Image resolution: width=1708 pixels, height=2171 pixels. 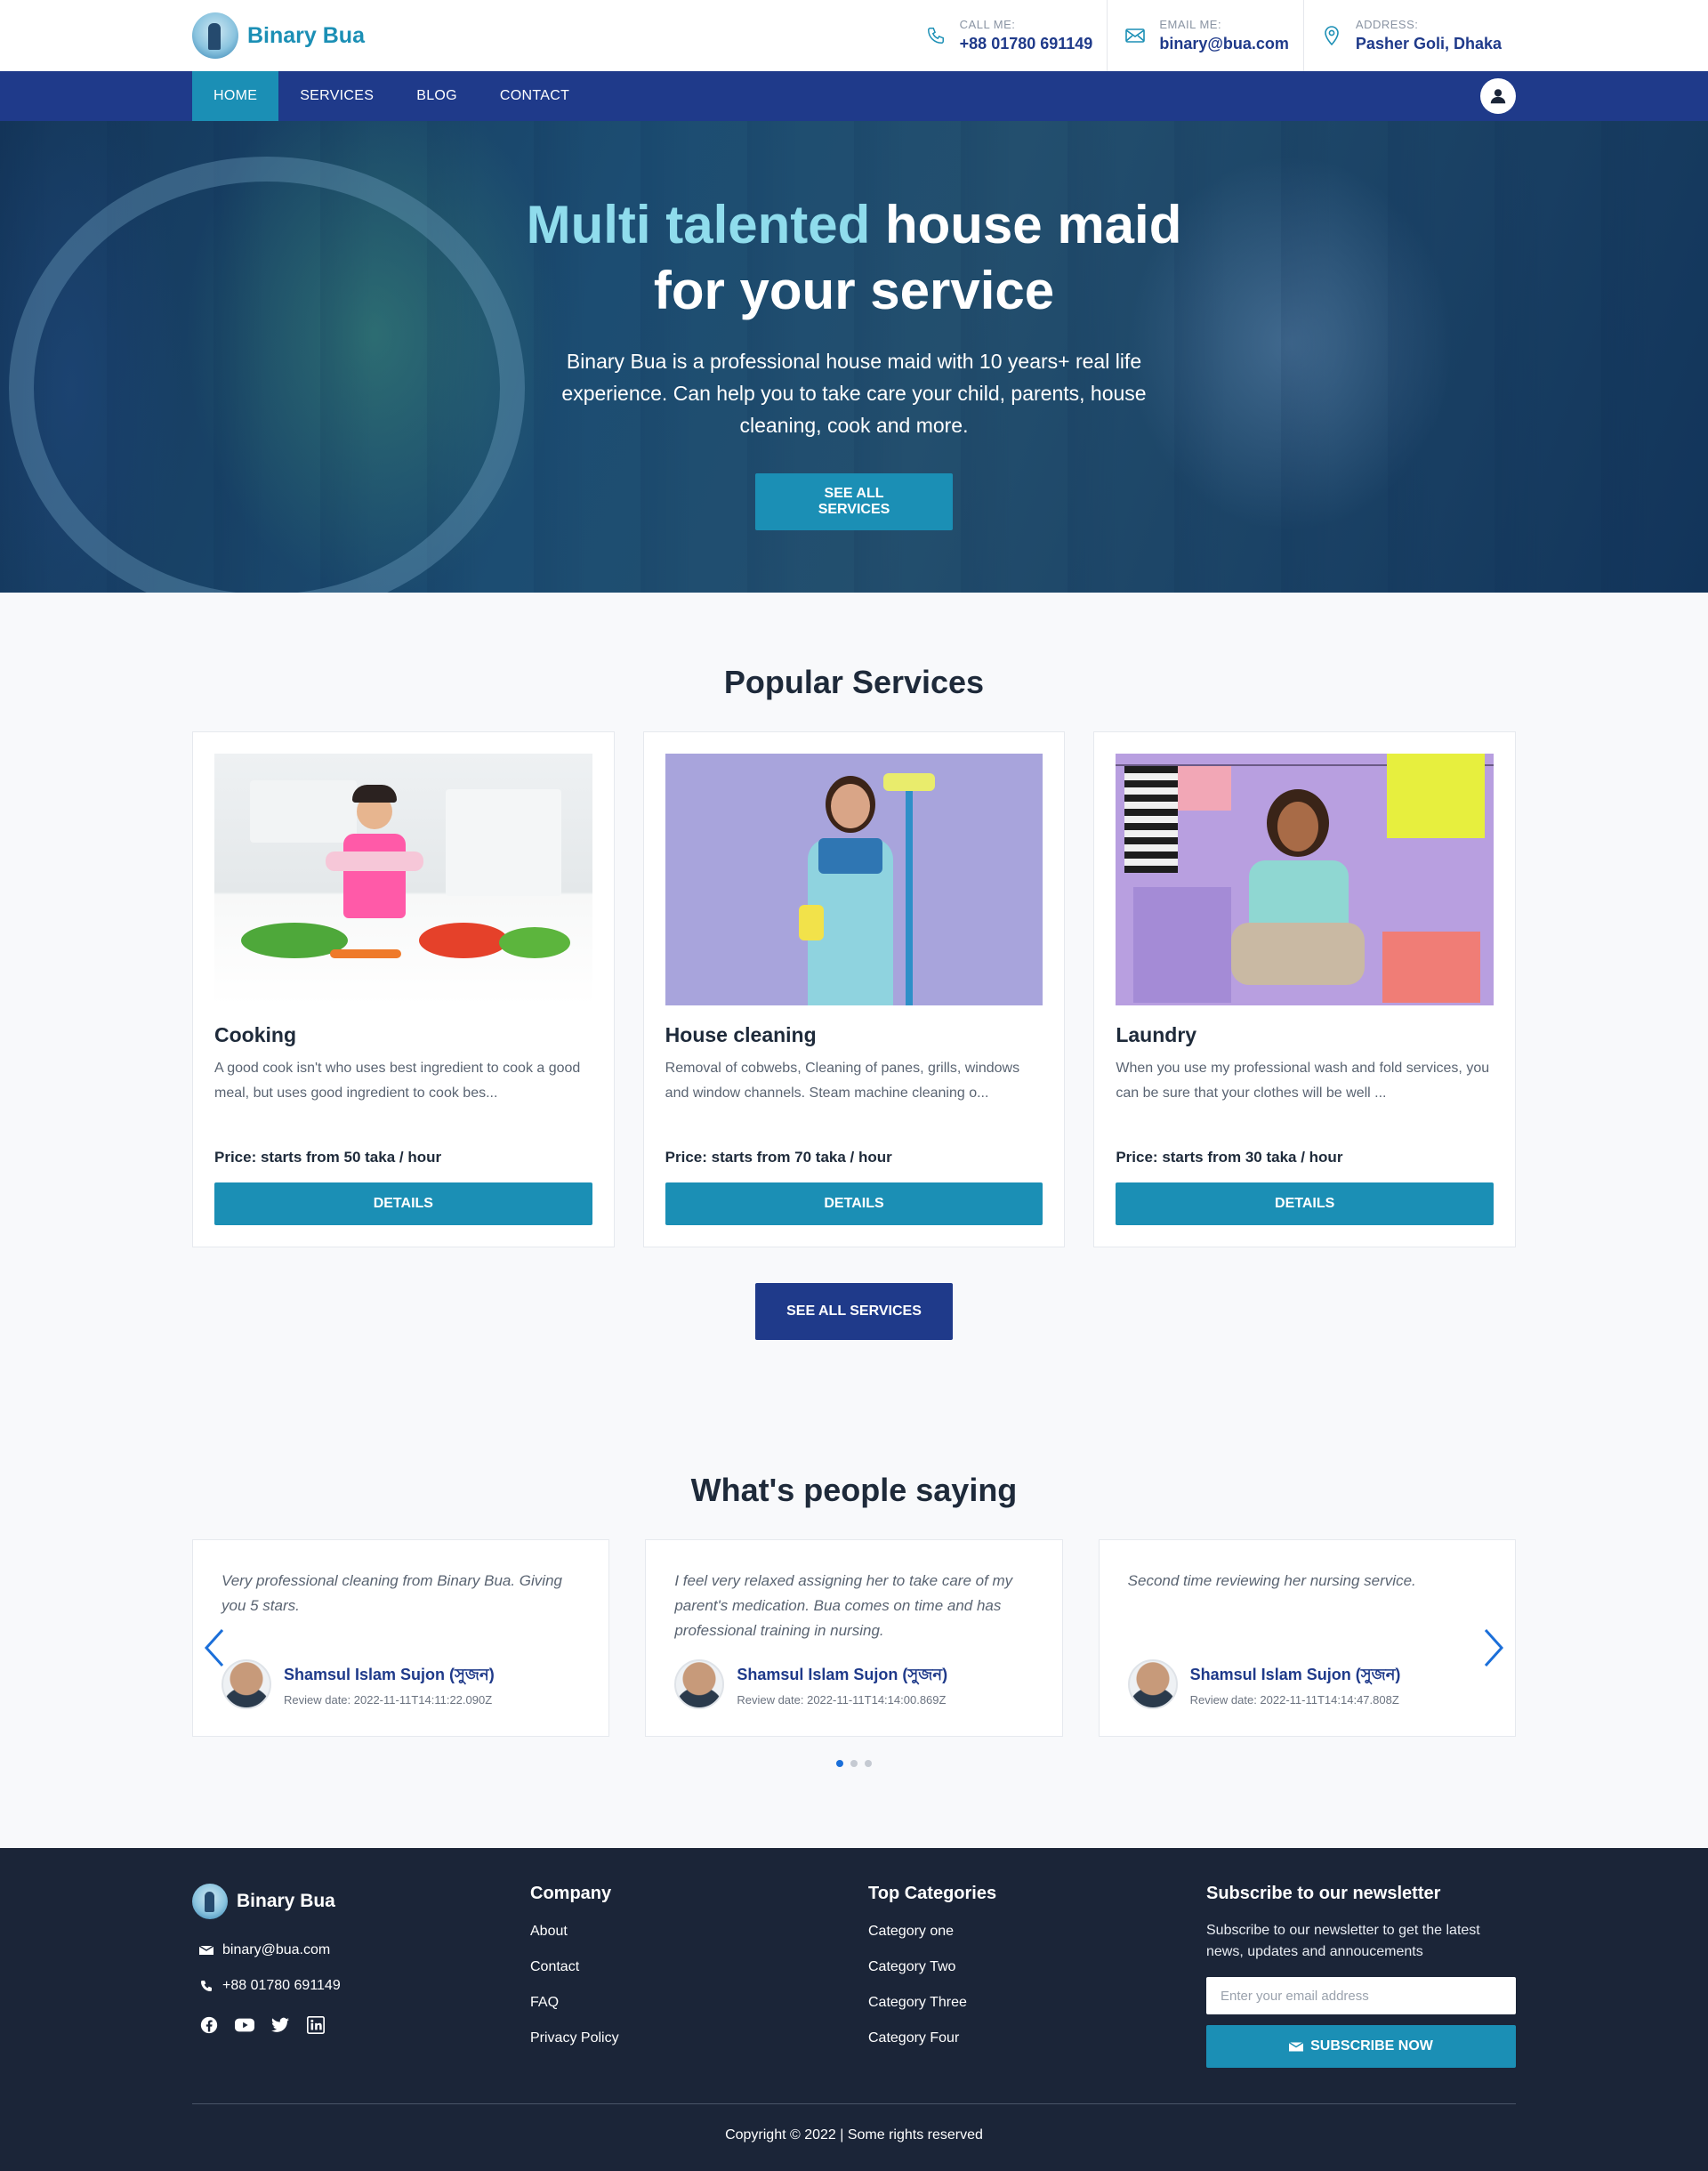 What do you see at coordinates (1037, 2003) in the screenshot?
I see `footer-link-category-three: Category Three` at bounding box center [1037, 2003].